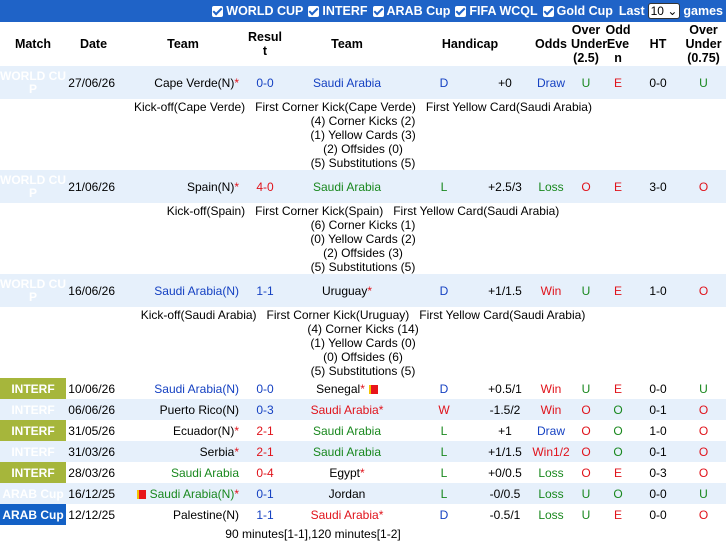 This screenshot has height=543, width=726. What do you see at coordinates (703, 186) in the screenshot?
I see `over-under-075-result: O` at bounding box center [703, 186].